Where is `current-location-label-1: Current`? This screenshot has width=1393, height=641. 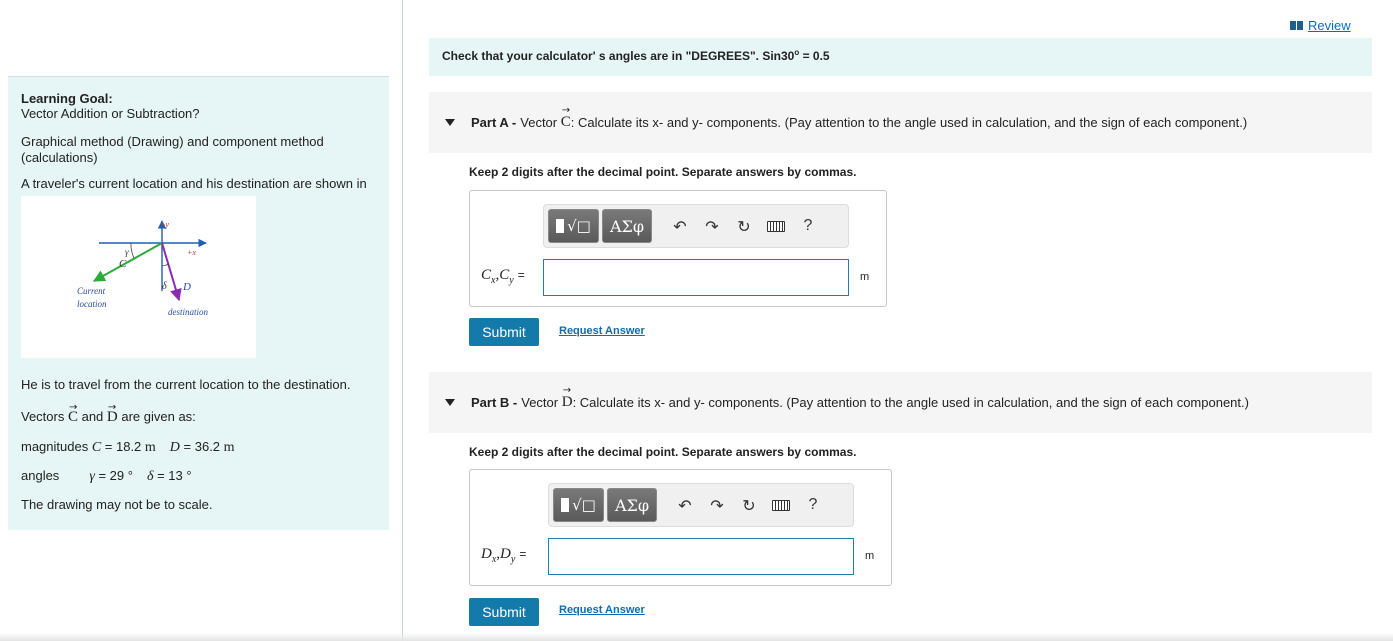
current-location-label-1: Current is located at coordinates (91, 291).